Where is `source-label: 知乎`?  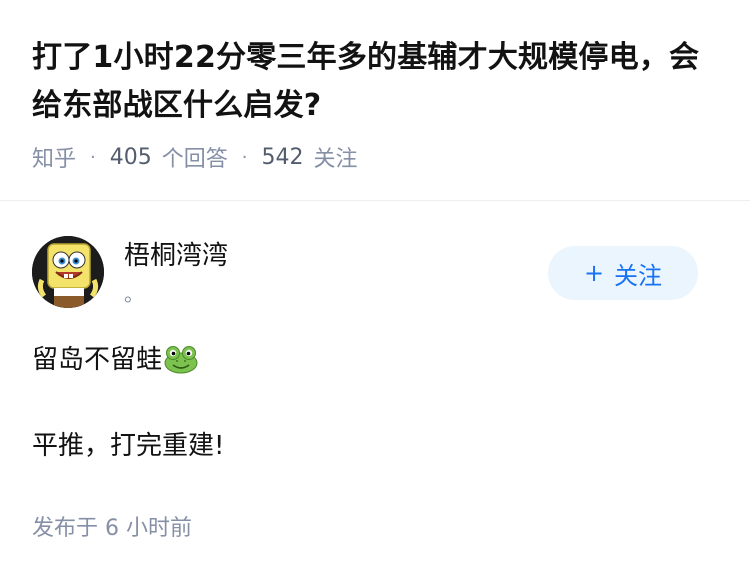
source-label: 知乎 is located at coordinates (54, 157).